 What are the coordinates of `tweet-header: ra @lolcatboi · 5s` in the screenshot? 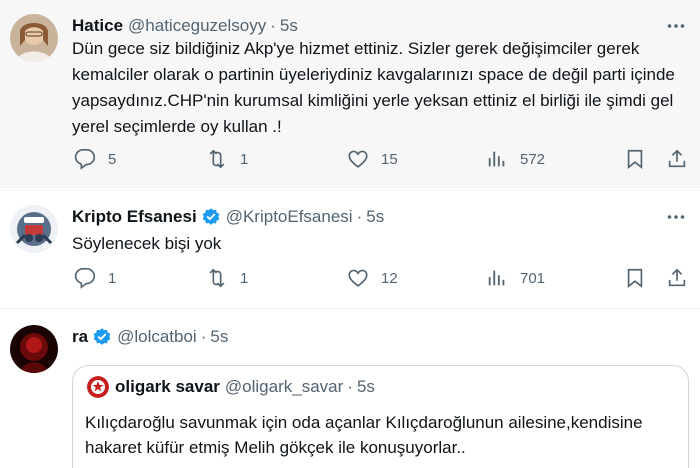 It's located at (150, 337).